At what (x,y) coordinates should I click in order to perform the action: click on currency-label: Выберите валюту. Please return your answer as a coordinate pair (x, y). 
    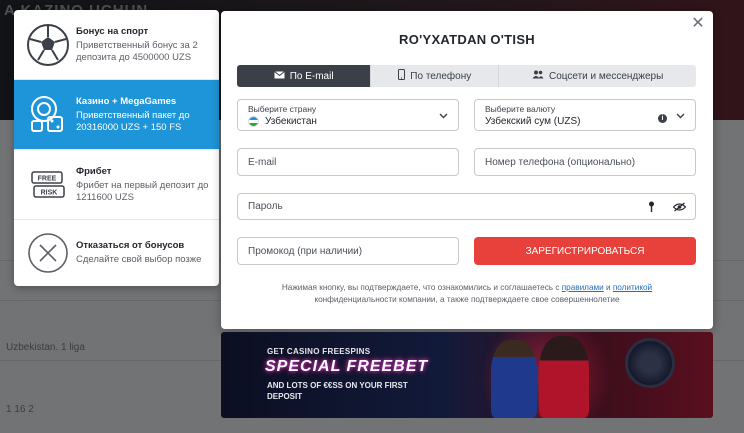
    Looking at the image, I should click on (520, 109).